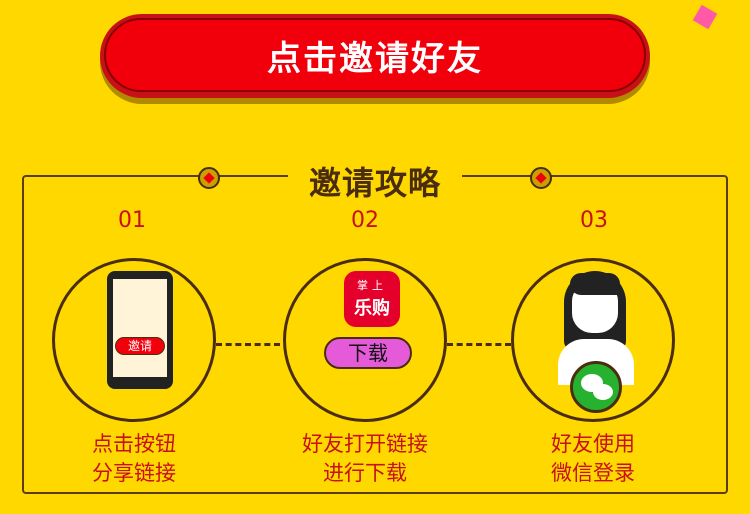  I want to click on step-3-illustration, so click(593, 340).